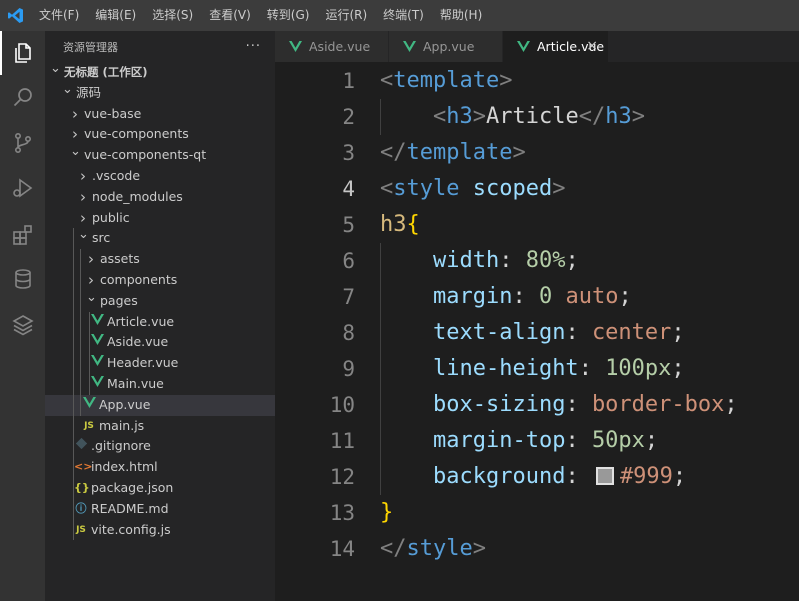 This screenshot has height=601, width=799. I want to click on folder-item: › public, so click(160, 218).